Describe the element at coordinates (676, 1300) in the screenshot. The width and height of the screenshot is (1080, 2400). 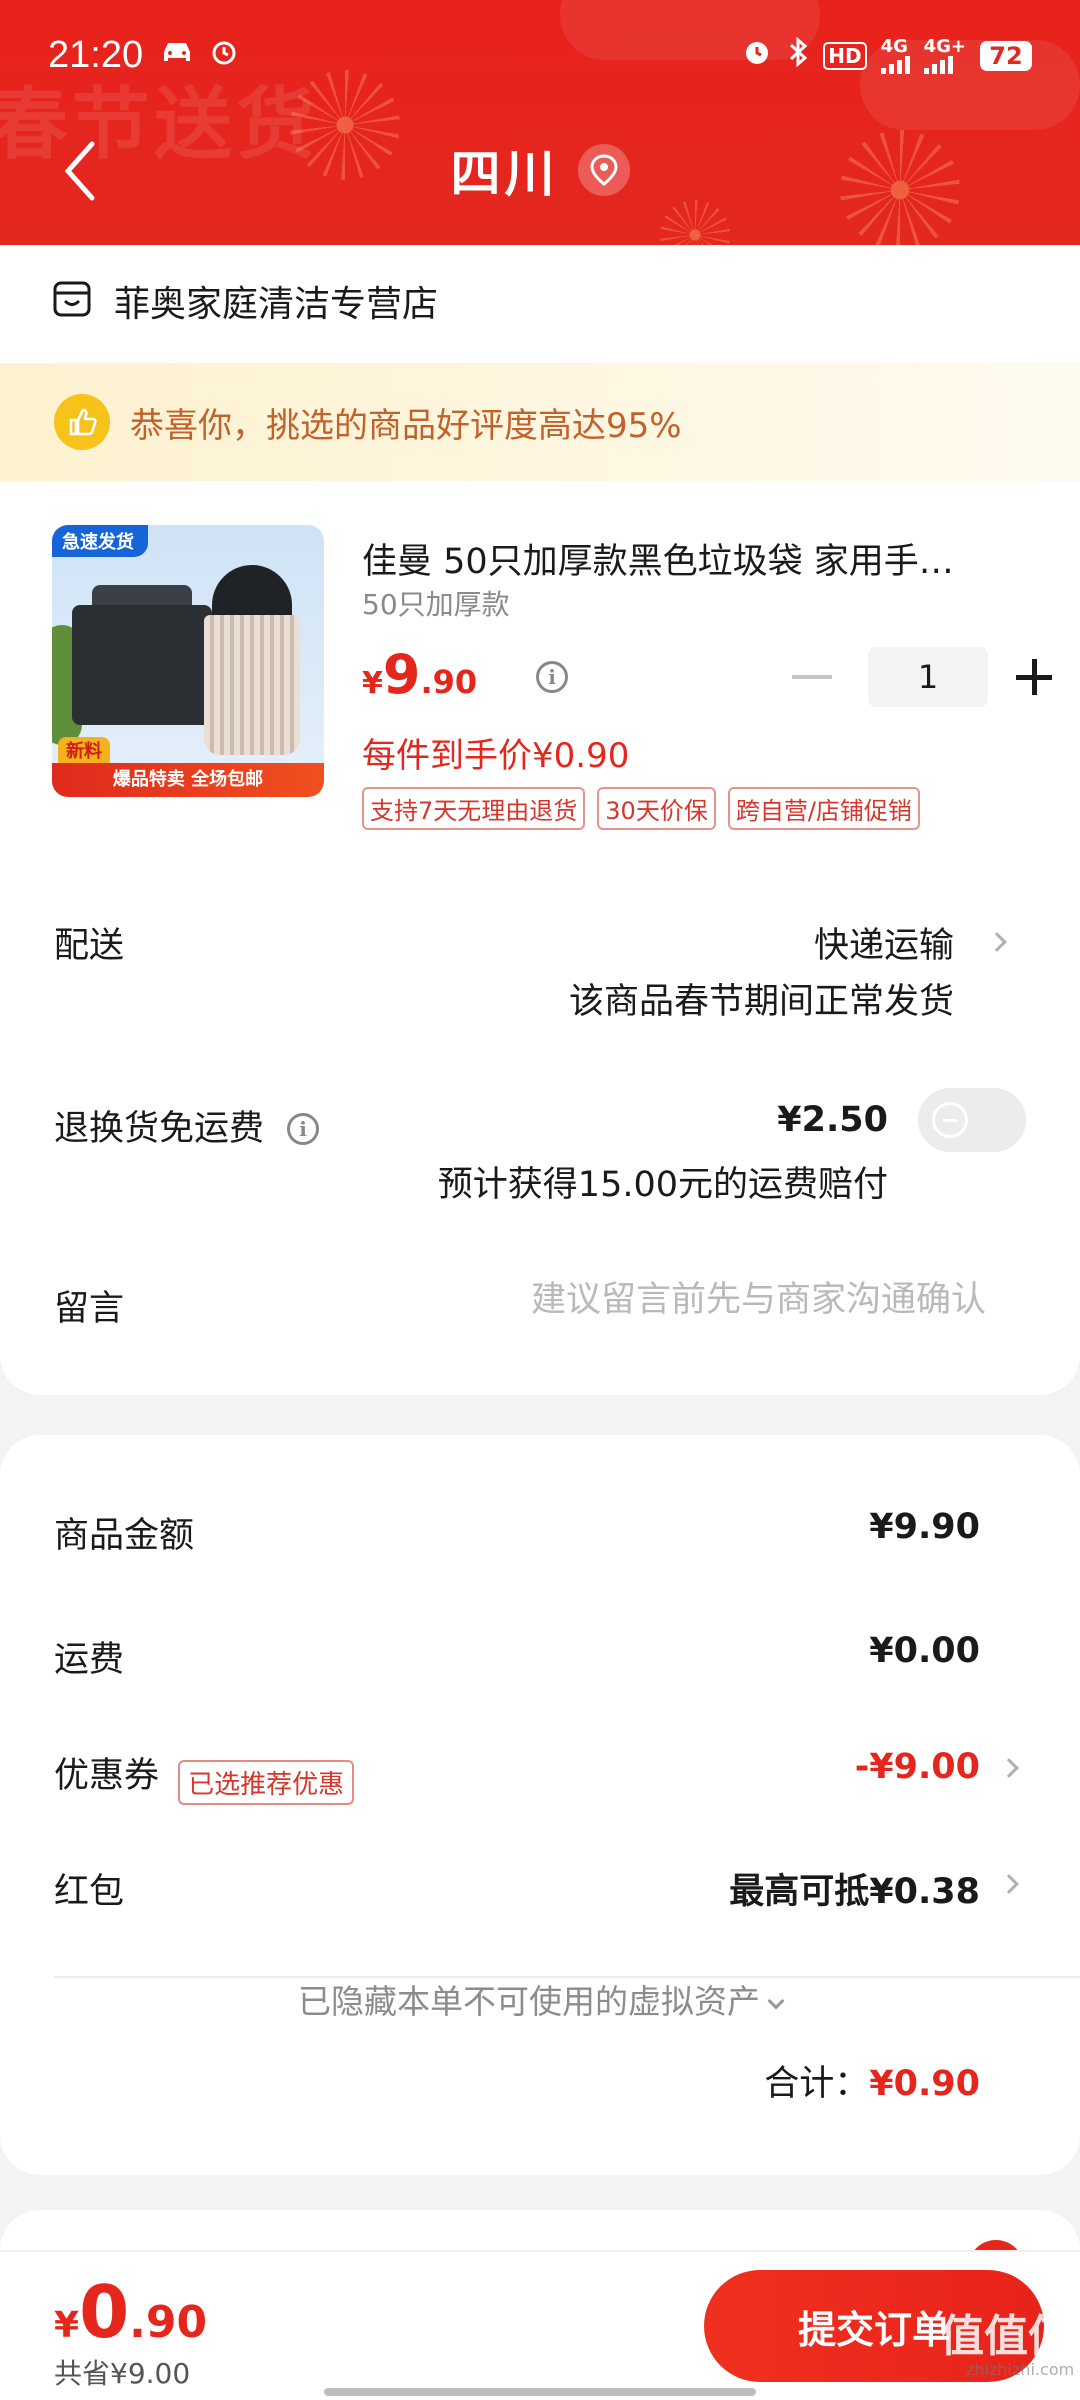
I see `message-input` at that location.